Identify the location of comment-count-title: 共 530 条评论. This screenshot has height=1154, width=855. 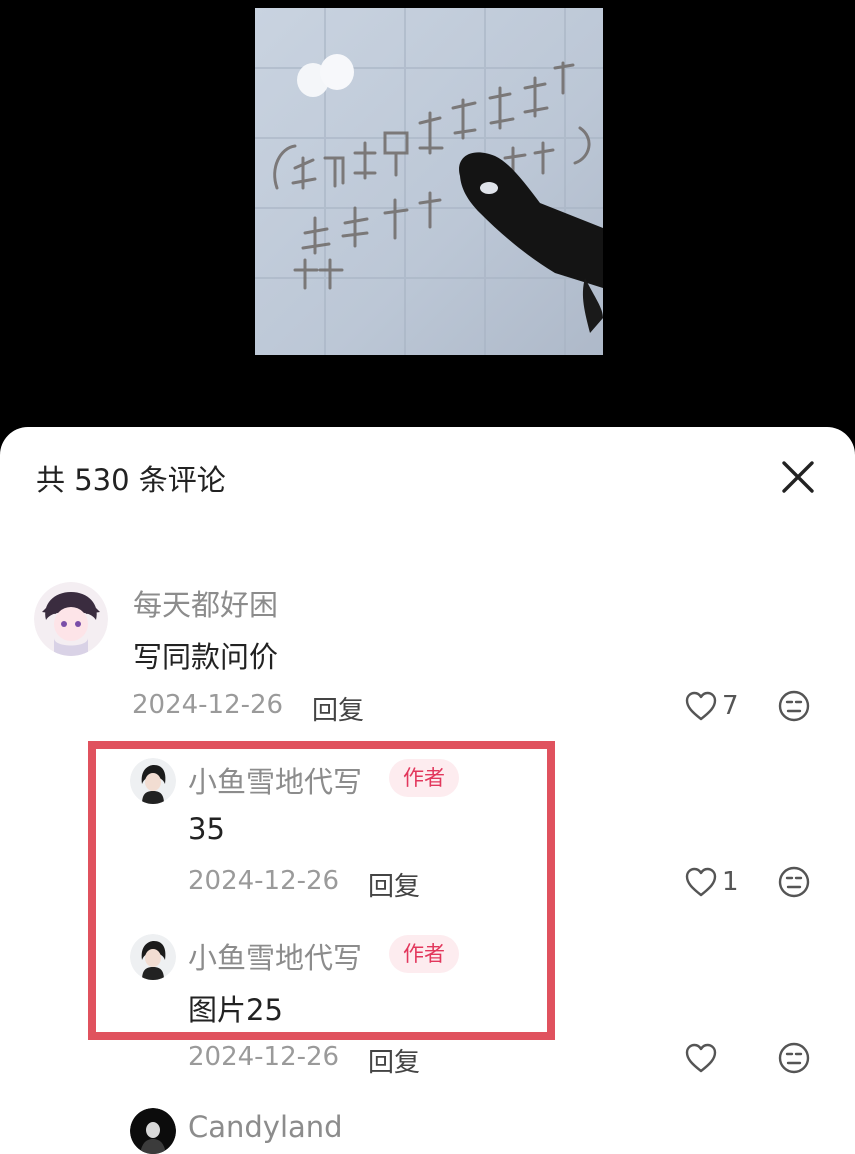
(131, 480).